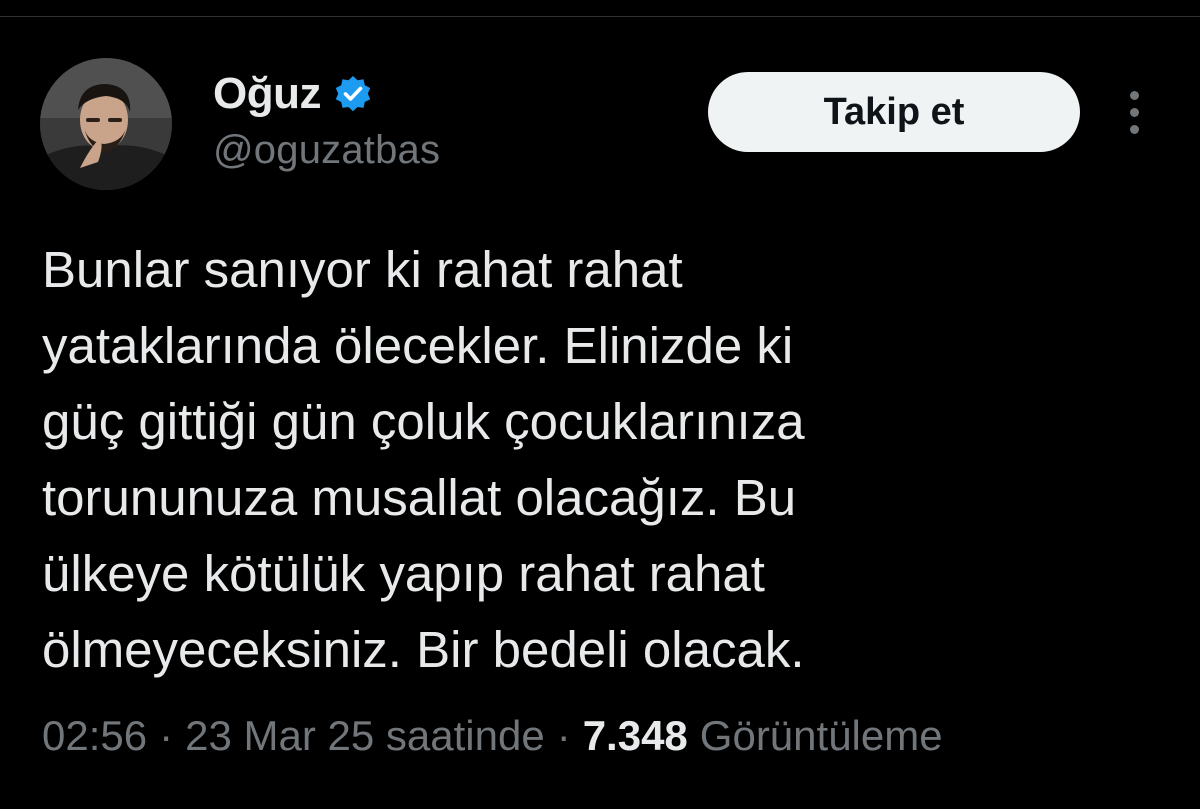 This screenshot has width=1200, height=809. I want to click on avatar, so click(106, 124).